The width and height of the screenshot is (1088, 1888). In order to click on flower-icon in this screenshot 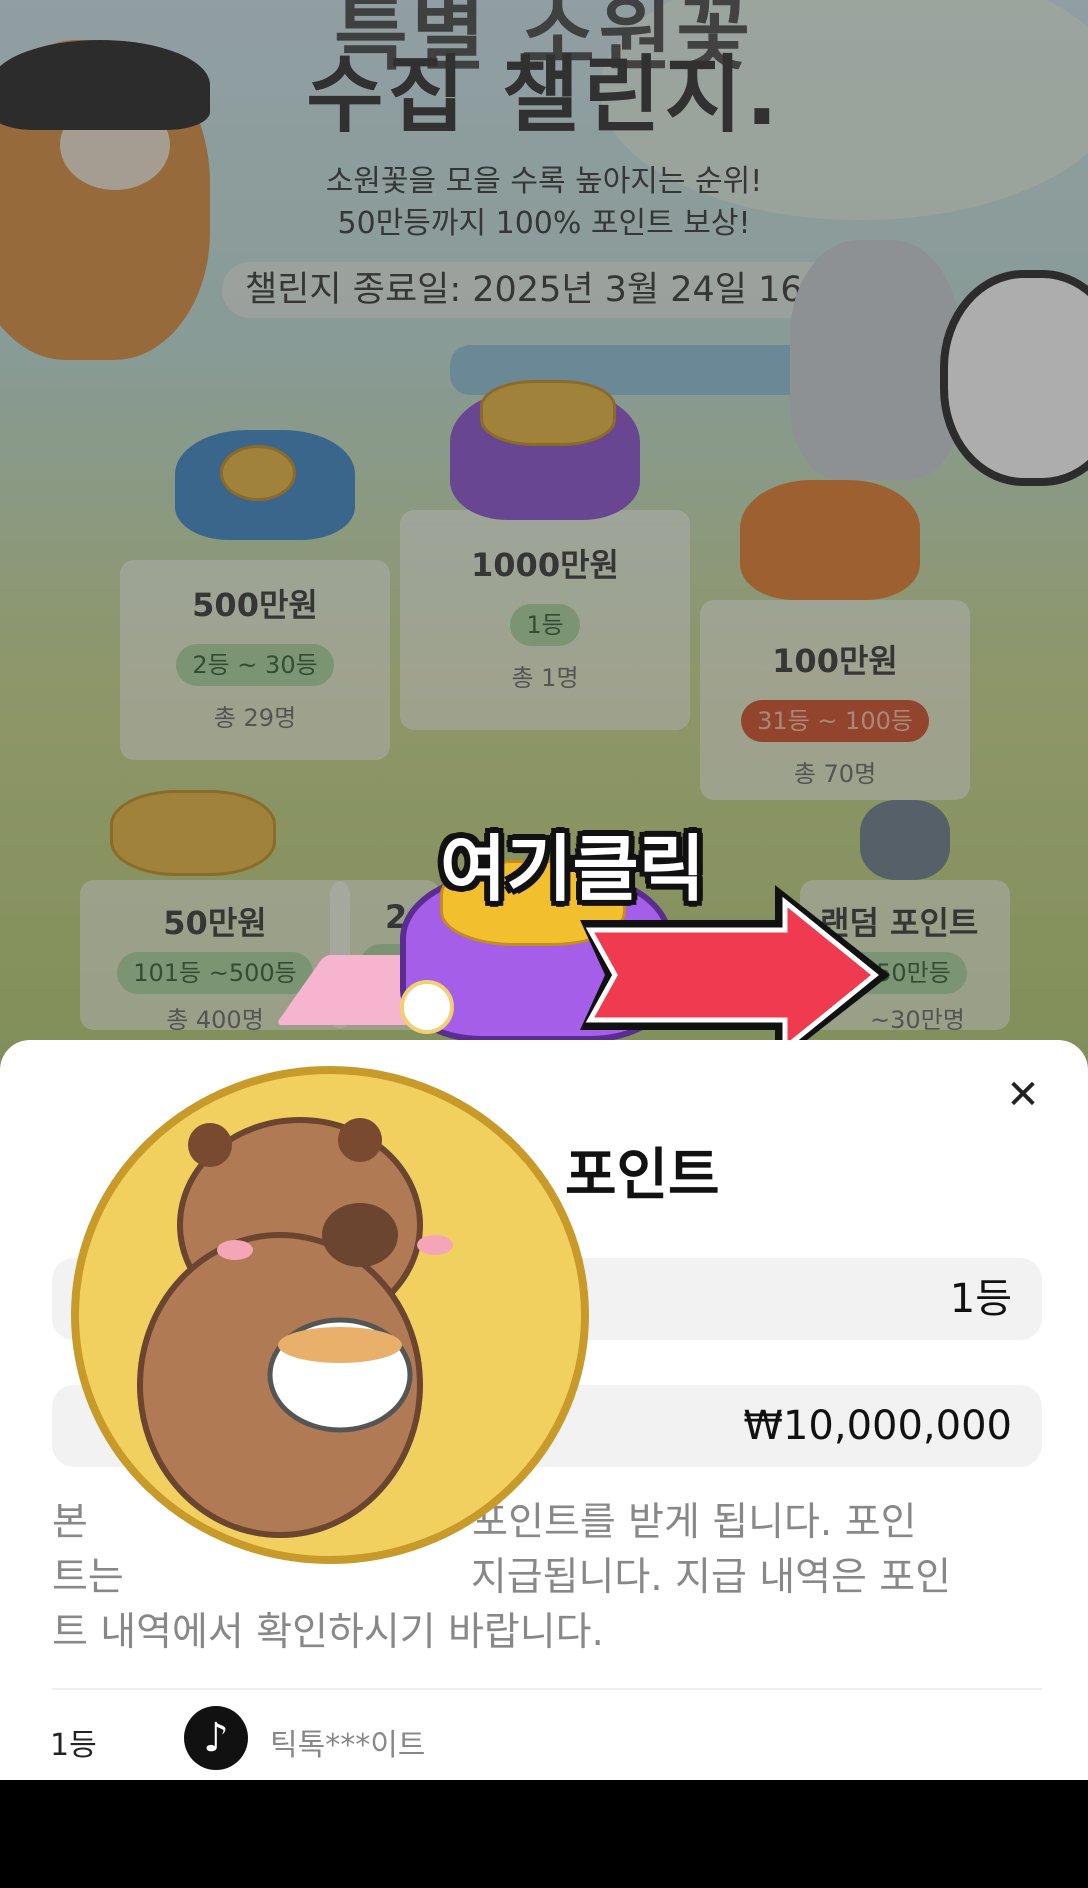, I will do `click(427, 1007)`.